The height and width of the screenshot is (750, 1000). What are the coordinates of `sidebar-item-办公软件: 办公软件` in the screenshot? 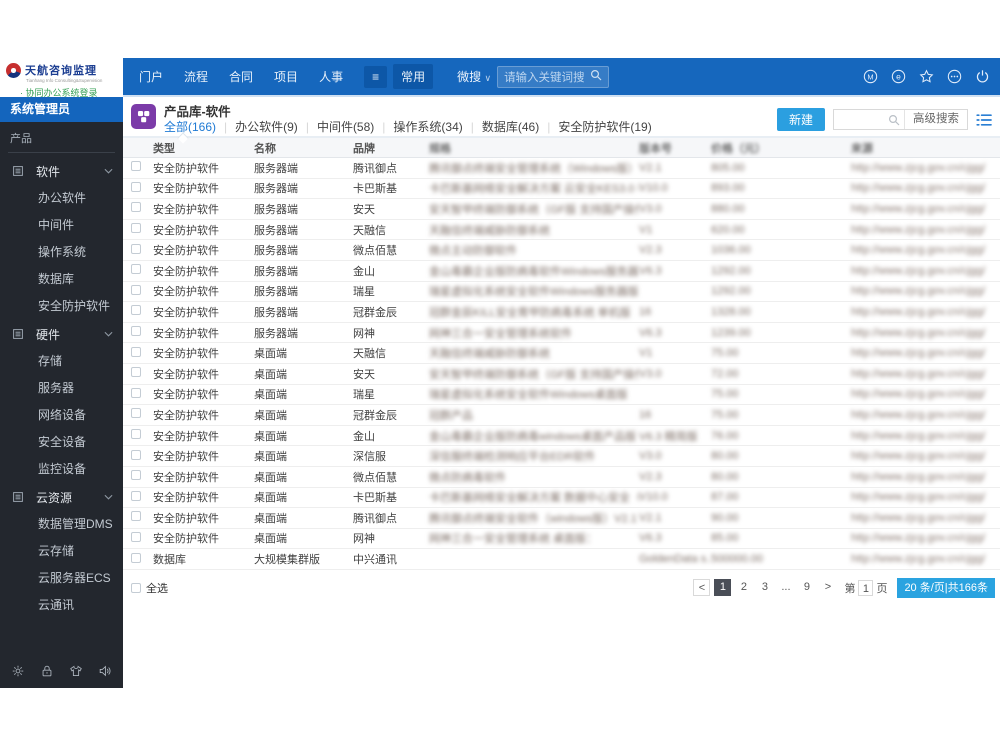 It's located at (61, 198).